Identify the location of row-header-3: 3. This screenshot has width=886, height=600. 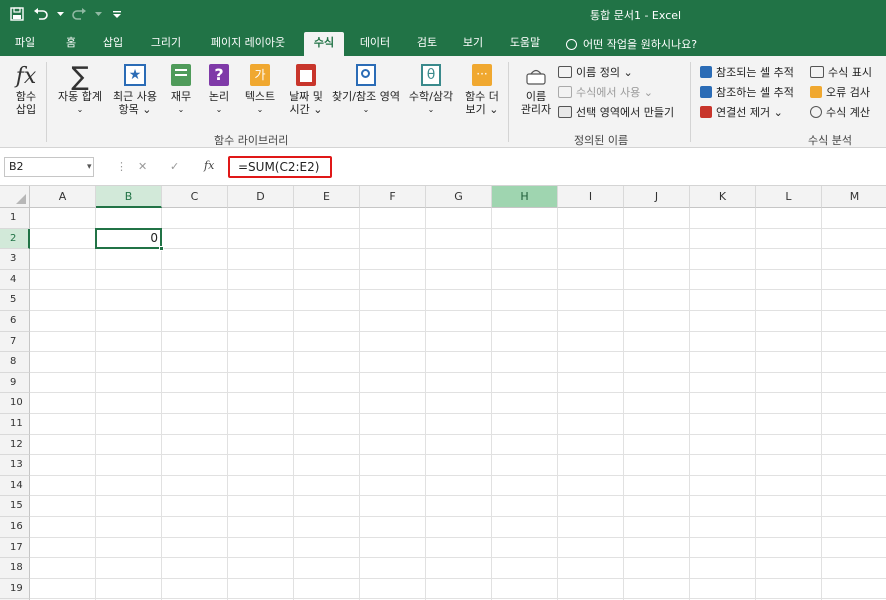
(15, 259).